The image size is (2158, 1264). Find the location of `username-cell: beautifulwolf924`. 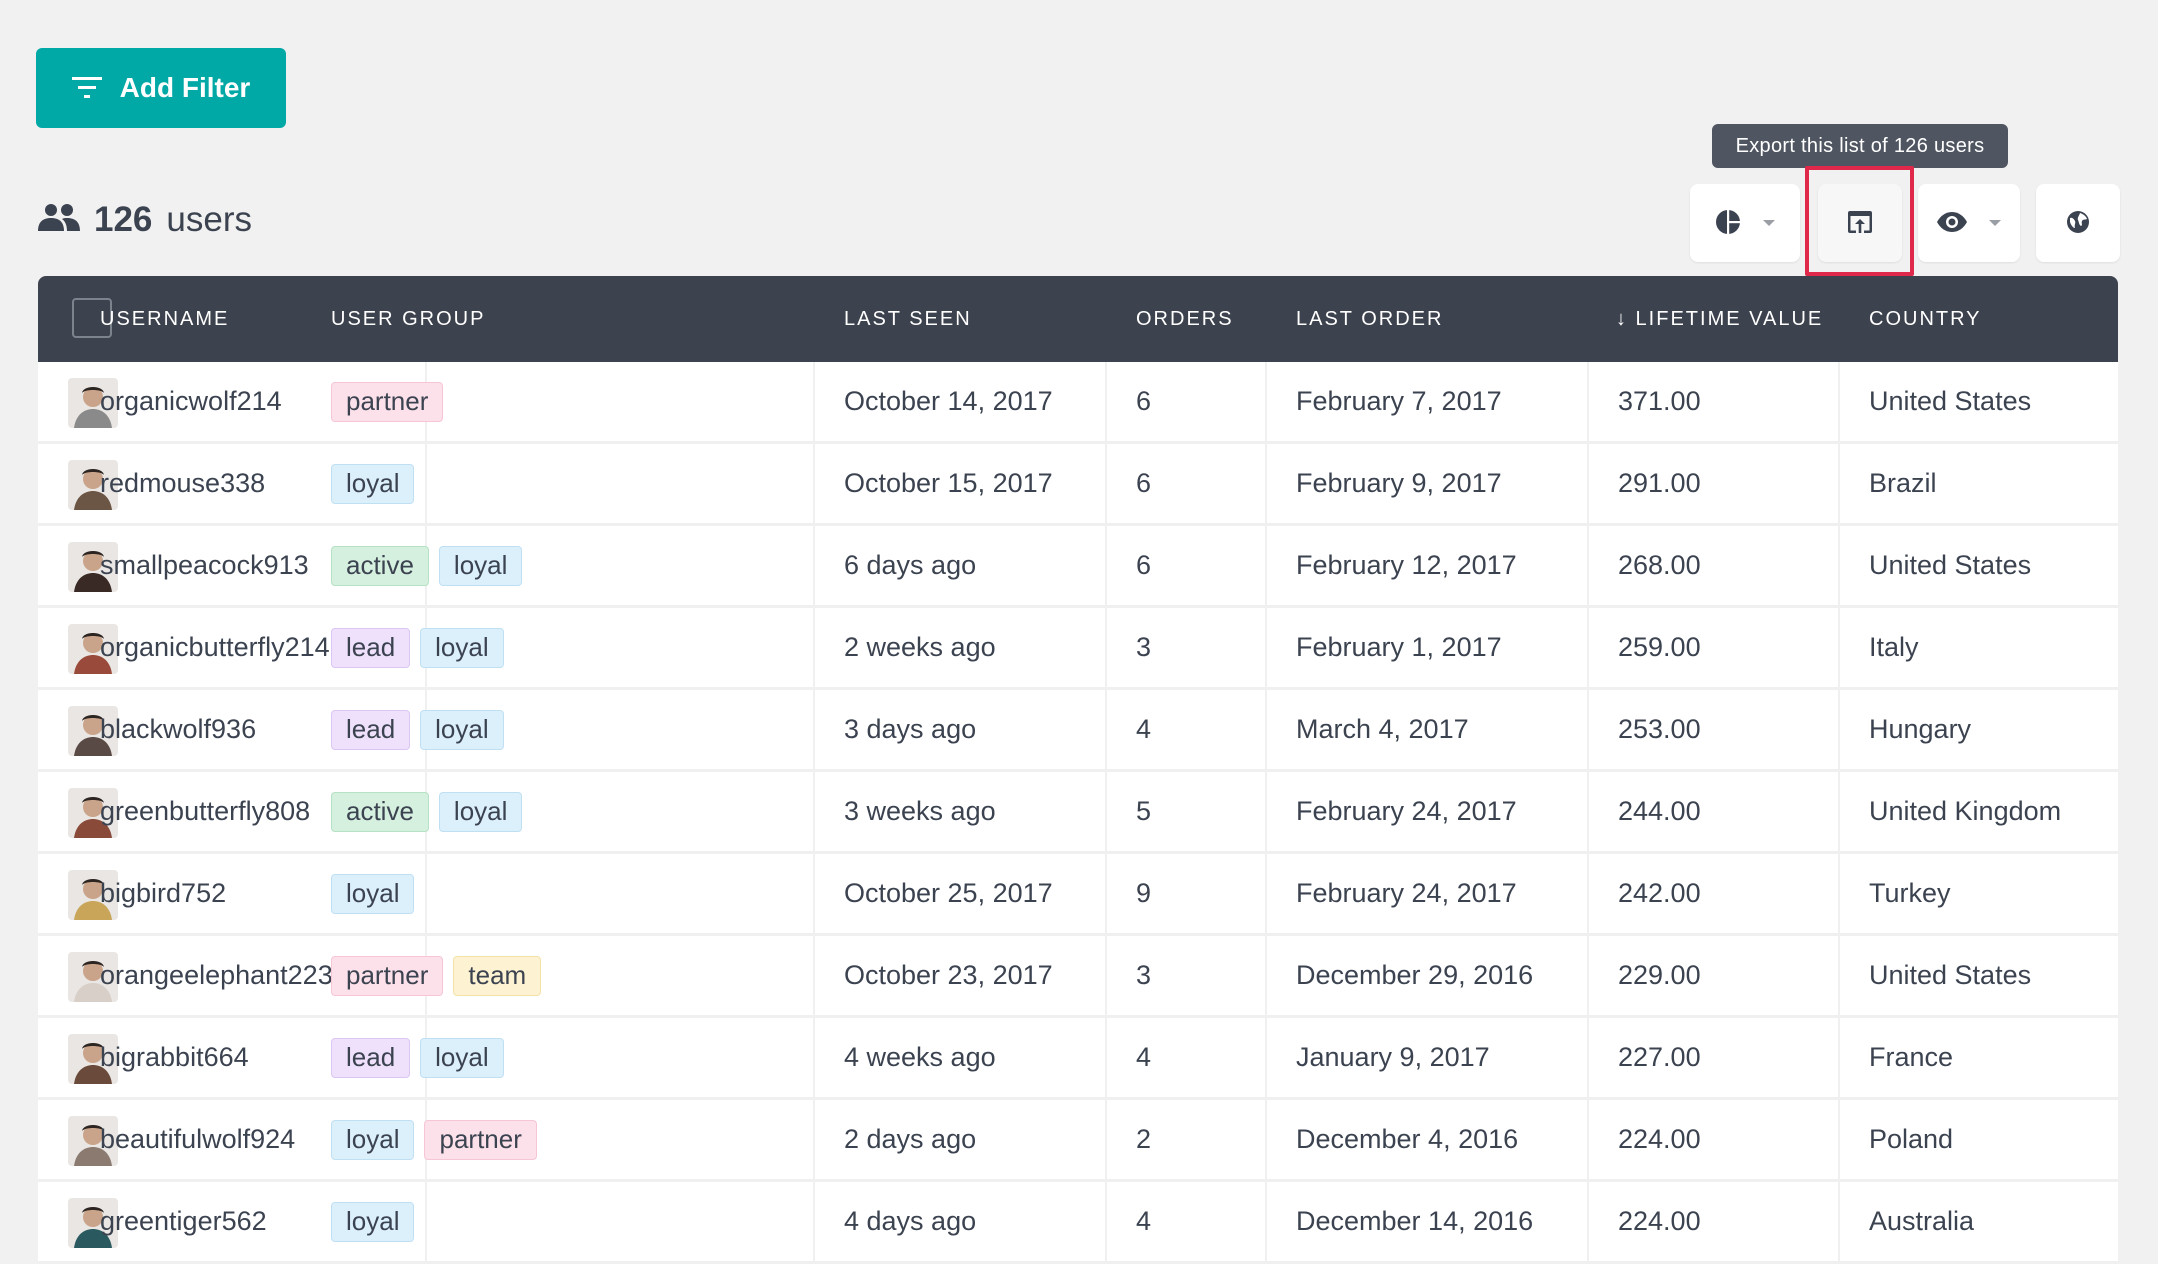

username-cell: beautifulwolf924 is located at coordinates (197, 1139).